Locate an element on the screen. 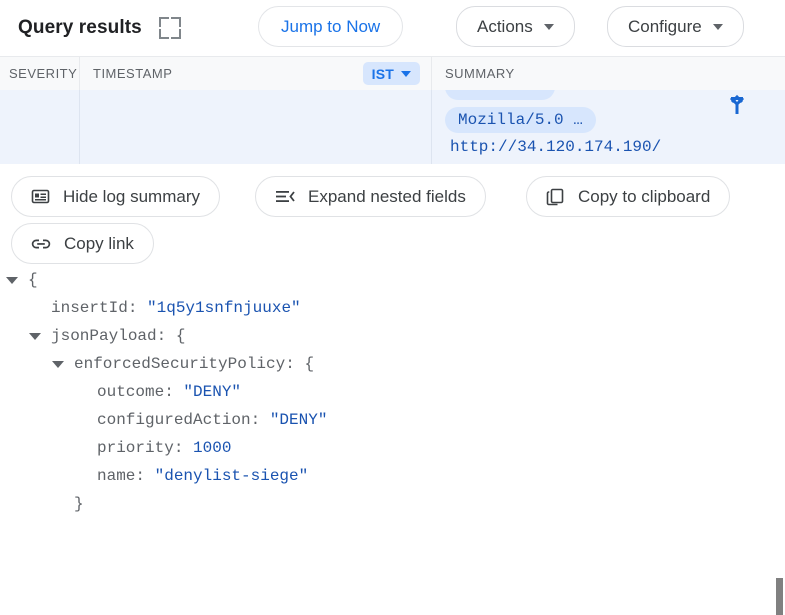 This screenshot has width=785, height=615. table-column-header: SEVERITY TIMESTAMP IST SUMMARY is located at coordinates (392, 73).